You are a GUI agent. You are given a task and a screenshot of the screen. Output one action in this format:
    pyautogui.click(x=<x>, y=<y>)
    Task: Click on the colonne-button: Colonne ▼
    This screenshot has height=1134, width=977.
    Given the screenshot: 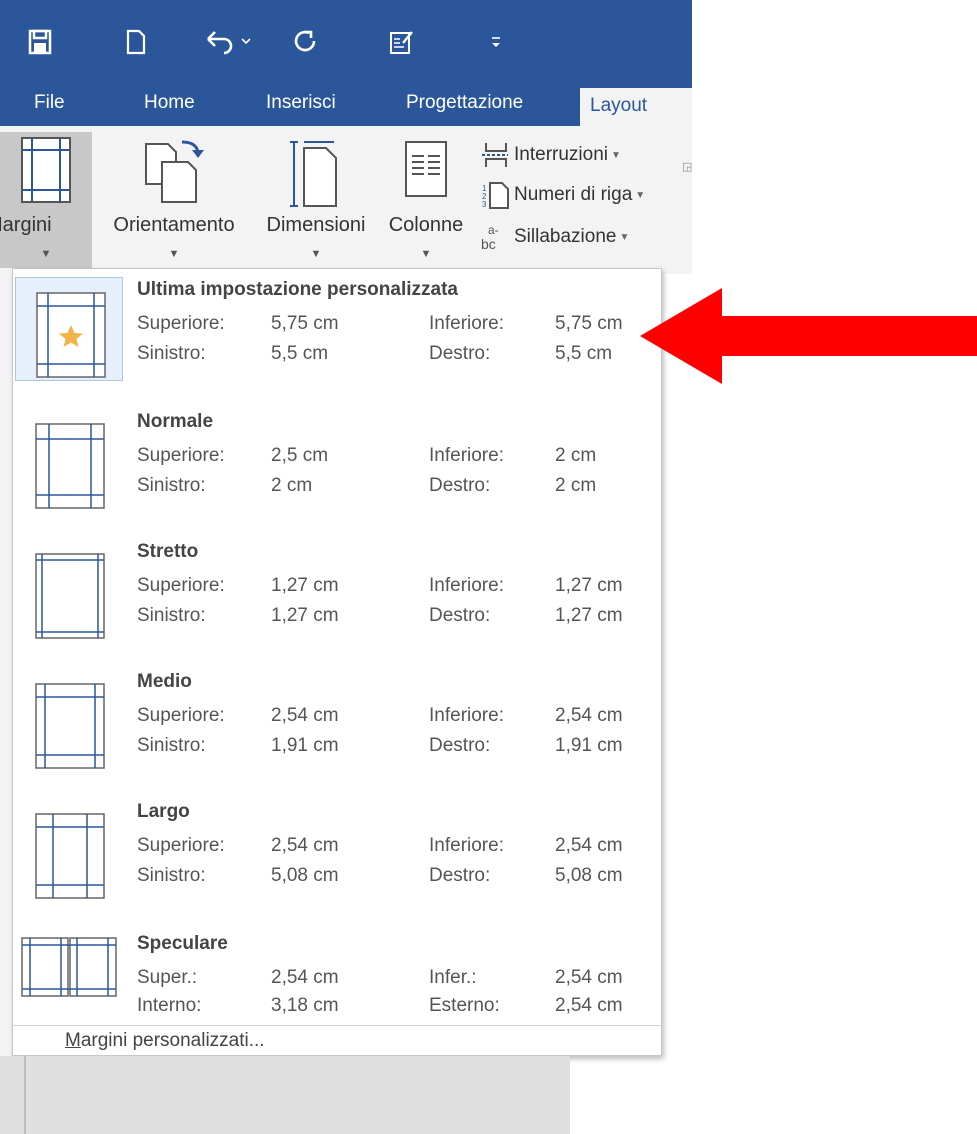 What is the action you would take?
    pyautogui.click(x=426, y=200)
    